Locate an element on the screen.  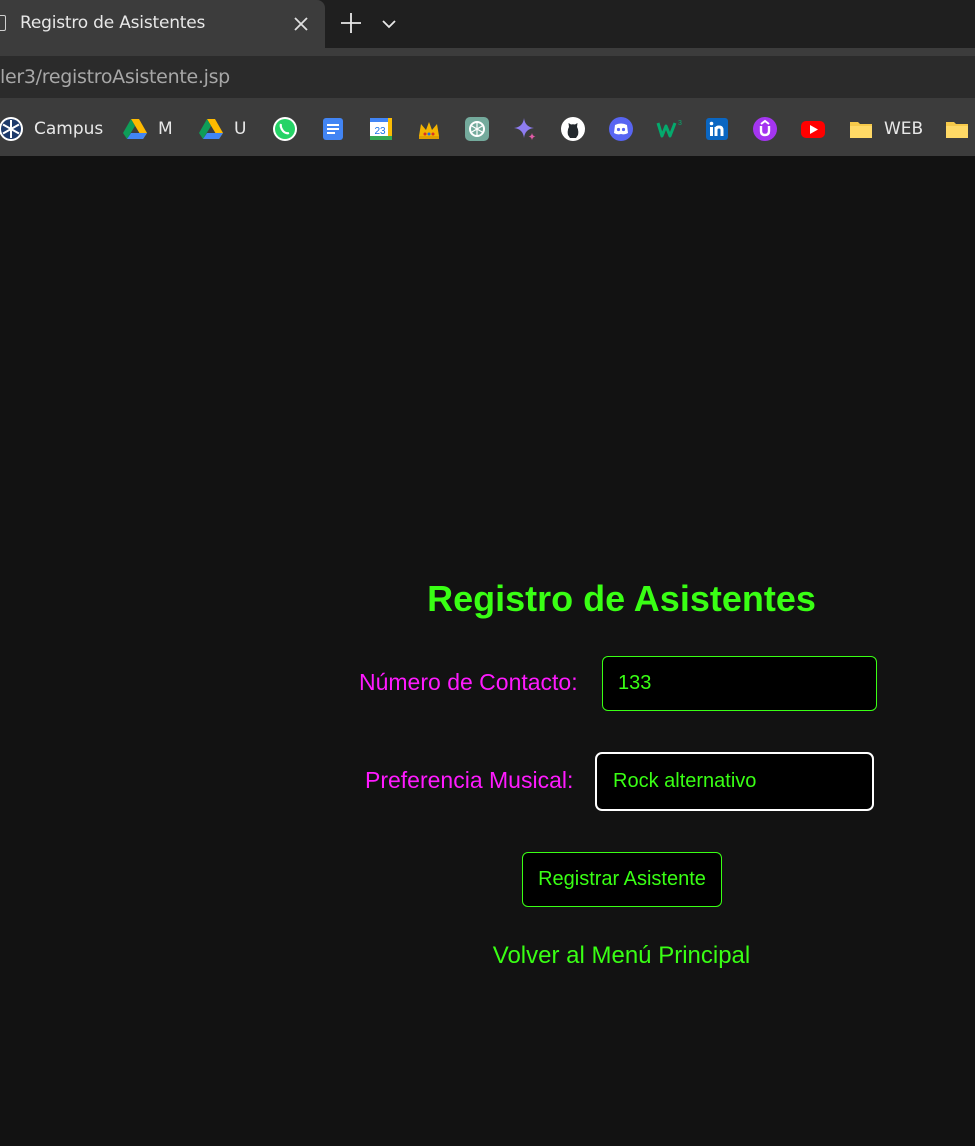
bookmark-folder is located at coordinates (957, 129).